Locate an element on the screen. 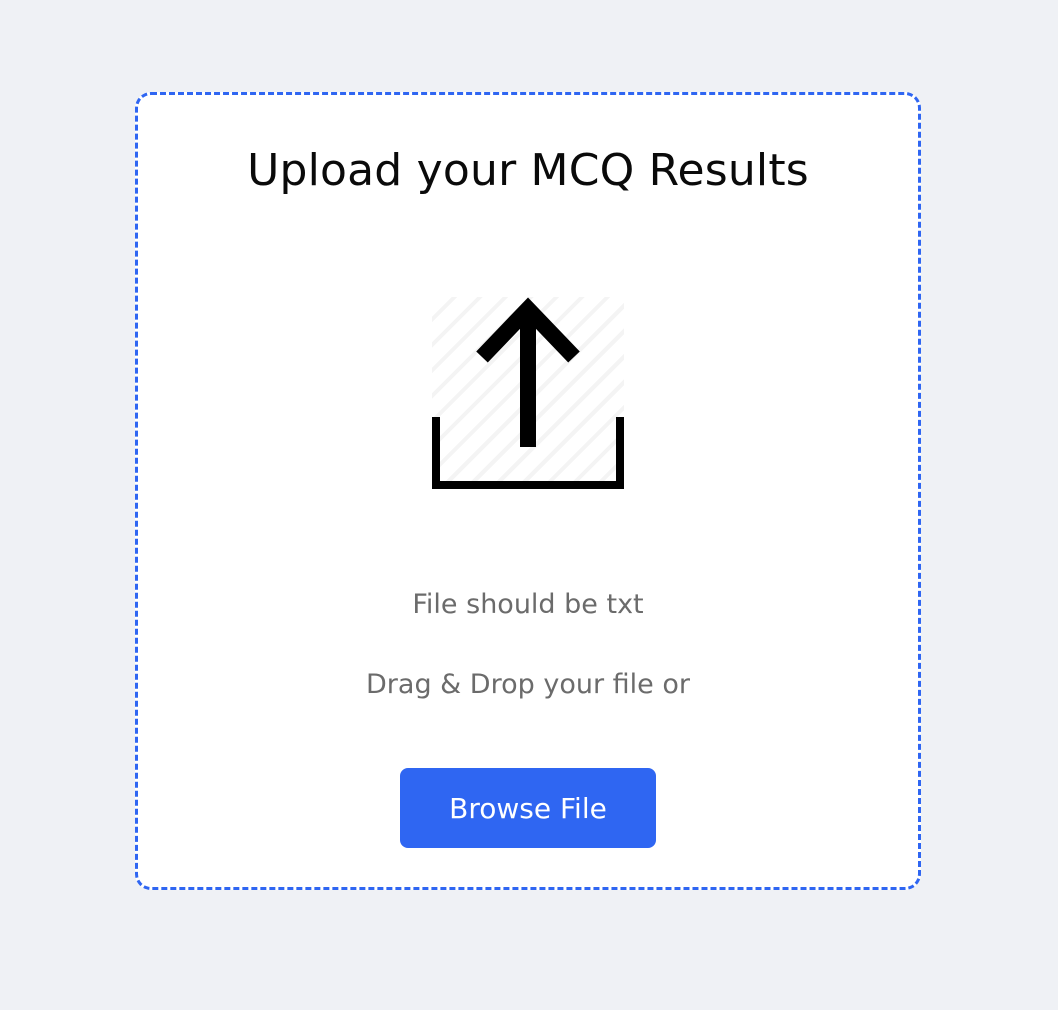  drag-drop-hint: Drag & Drop your file or is located at coordinates (528, 684).